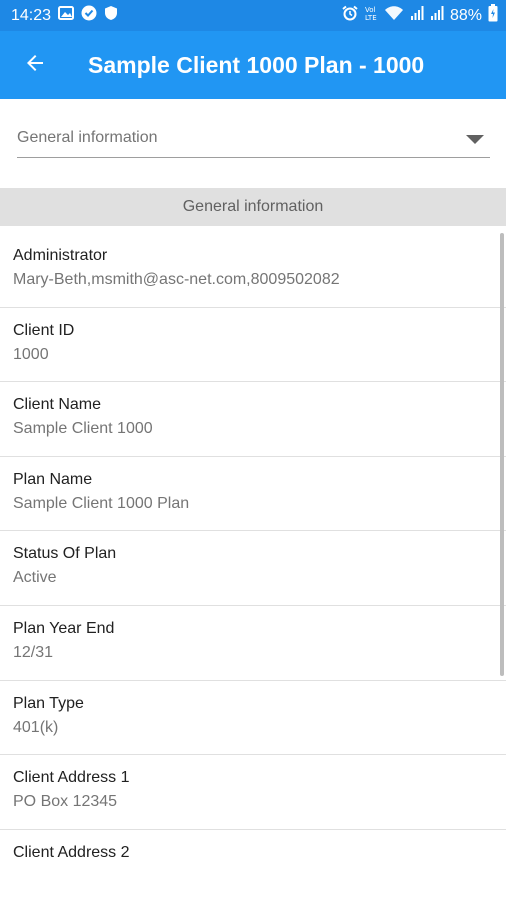  I want to click on field-value: Active, so click(35, 578).